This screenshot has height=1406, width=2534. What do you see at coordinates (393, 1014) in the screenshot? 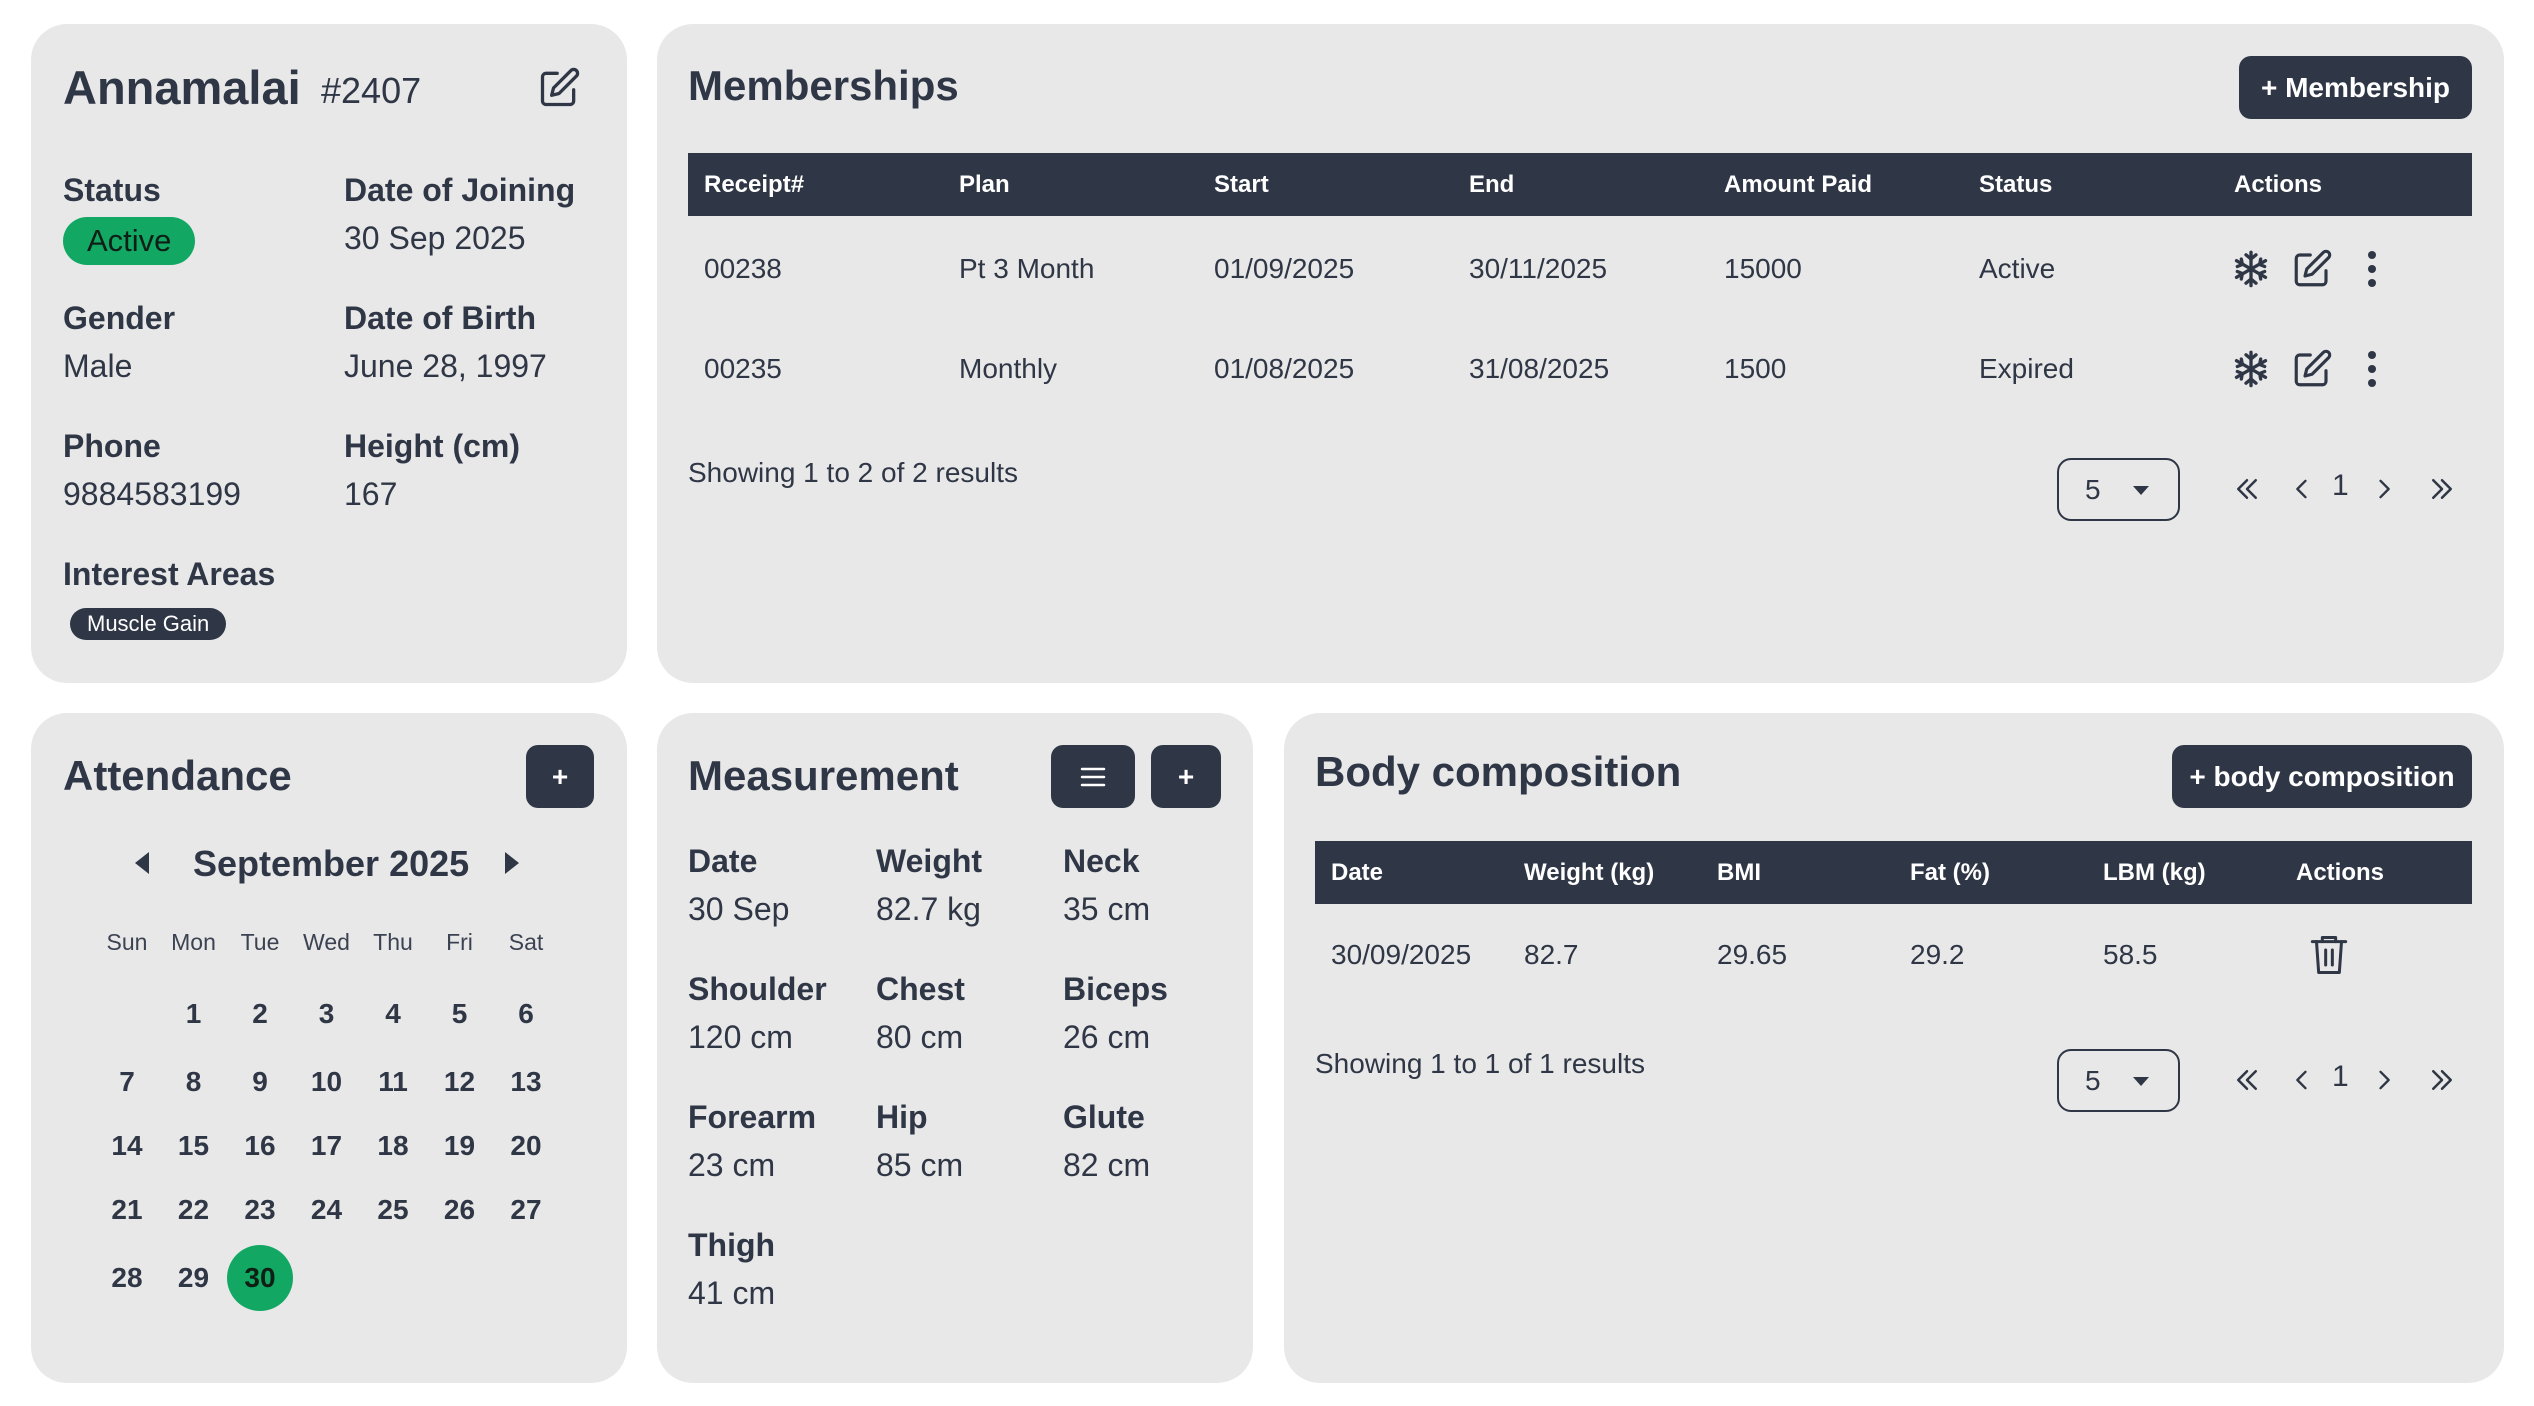
I see `calendar-day: 4` at bounding box center [393, 1014].